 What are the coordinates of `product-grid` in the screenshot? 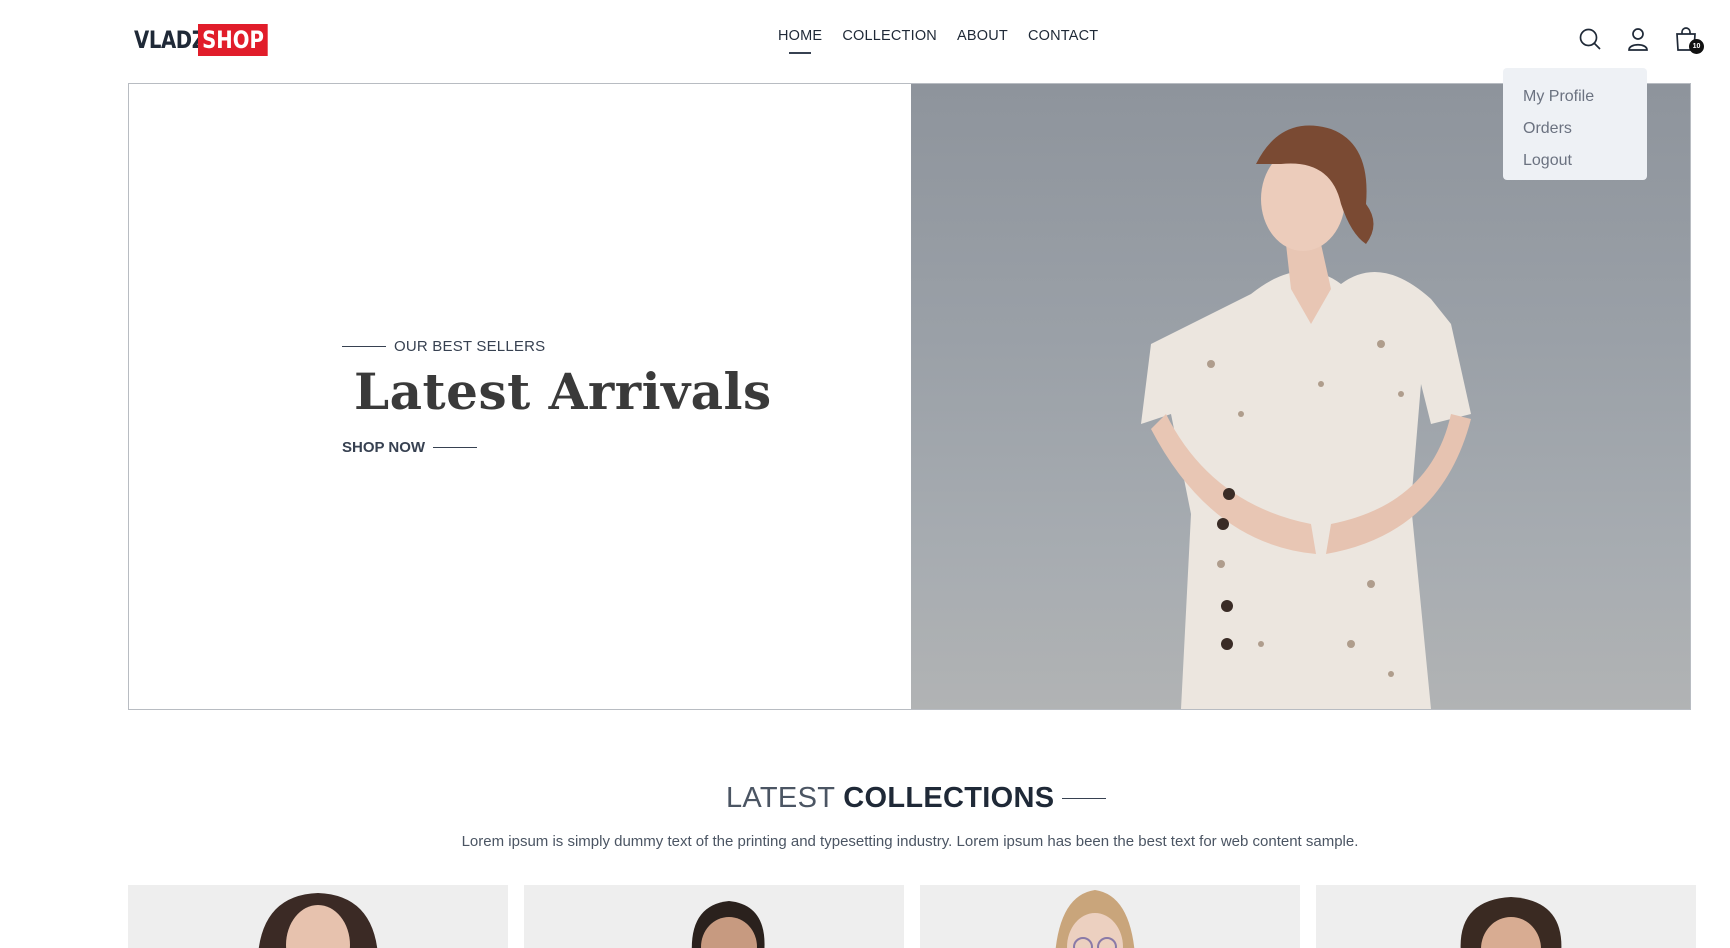 It's located at (912, 916).